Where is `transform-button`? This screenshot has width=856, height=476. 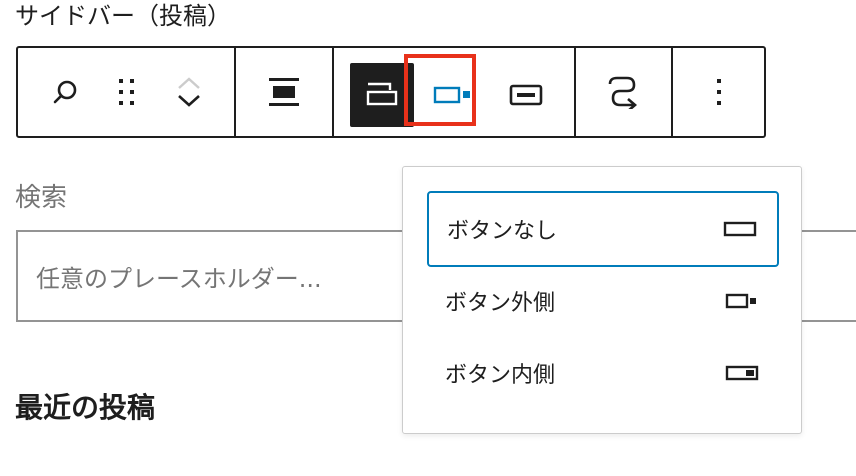 transform-button is located at coordinates (624, 92).